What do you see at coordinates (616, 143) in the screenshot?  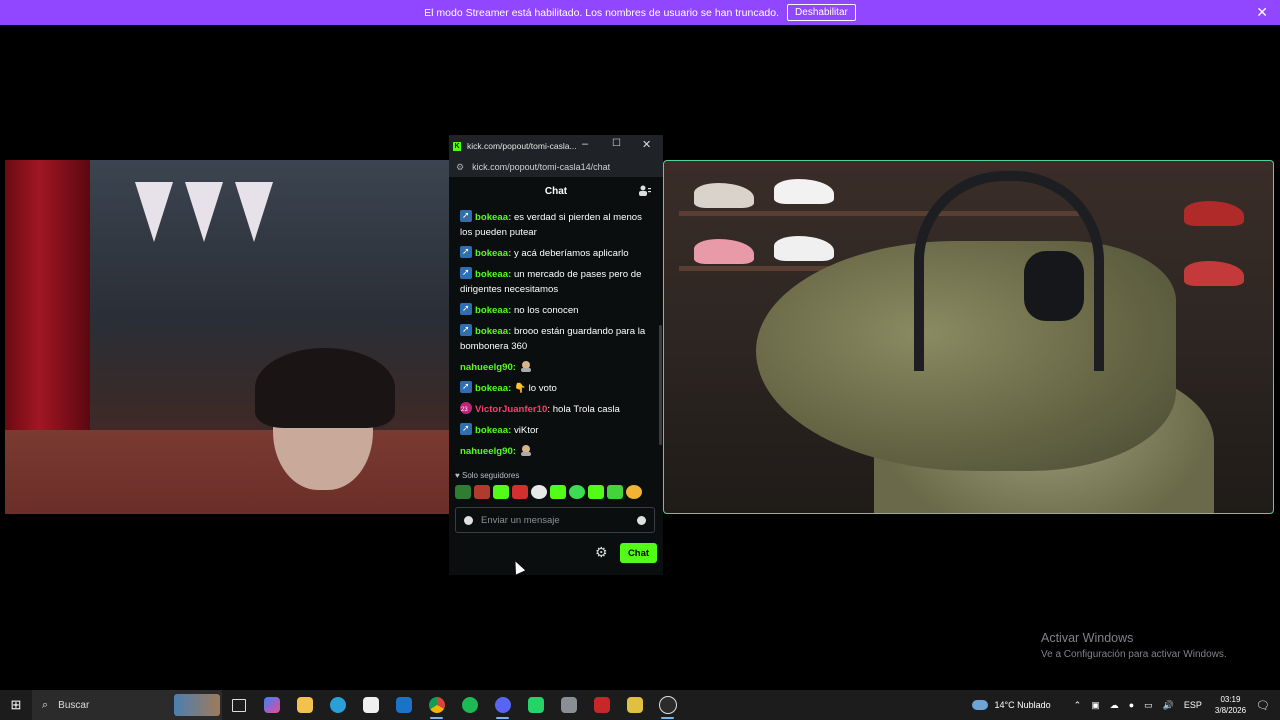 I see `maximize-icon: ☐` at bounding box center [616, 143].